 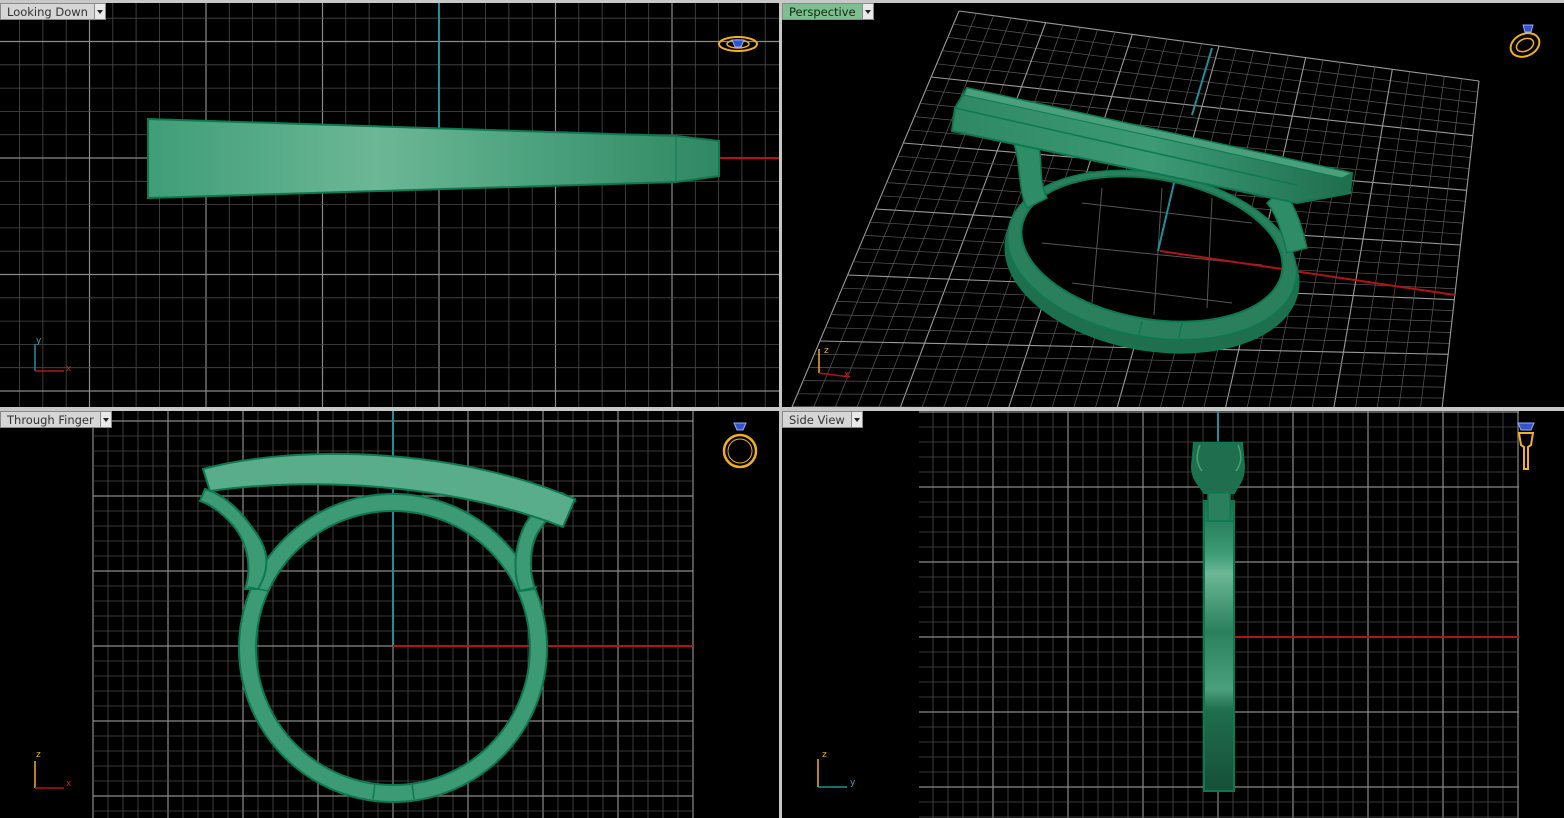 I want to click on ring-perspective, so click(x=1152, y=230).